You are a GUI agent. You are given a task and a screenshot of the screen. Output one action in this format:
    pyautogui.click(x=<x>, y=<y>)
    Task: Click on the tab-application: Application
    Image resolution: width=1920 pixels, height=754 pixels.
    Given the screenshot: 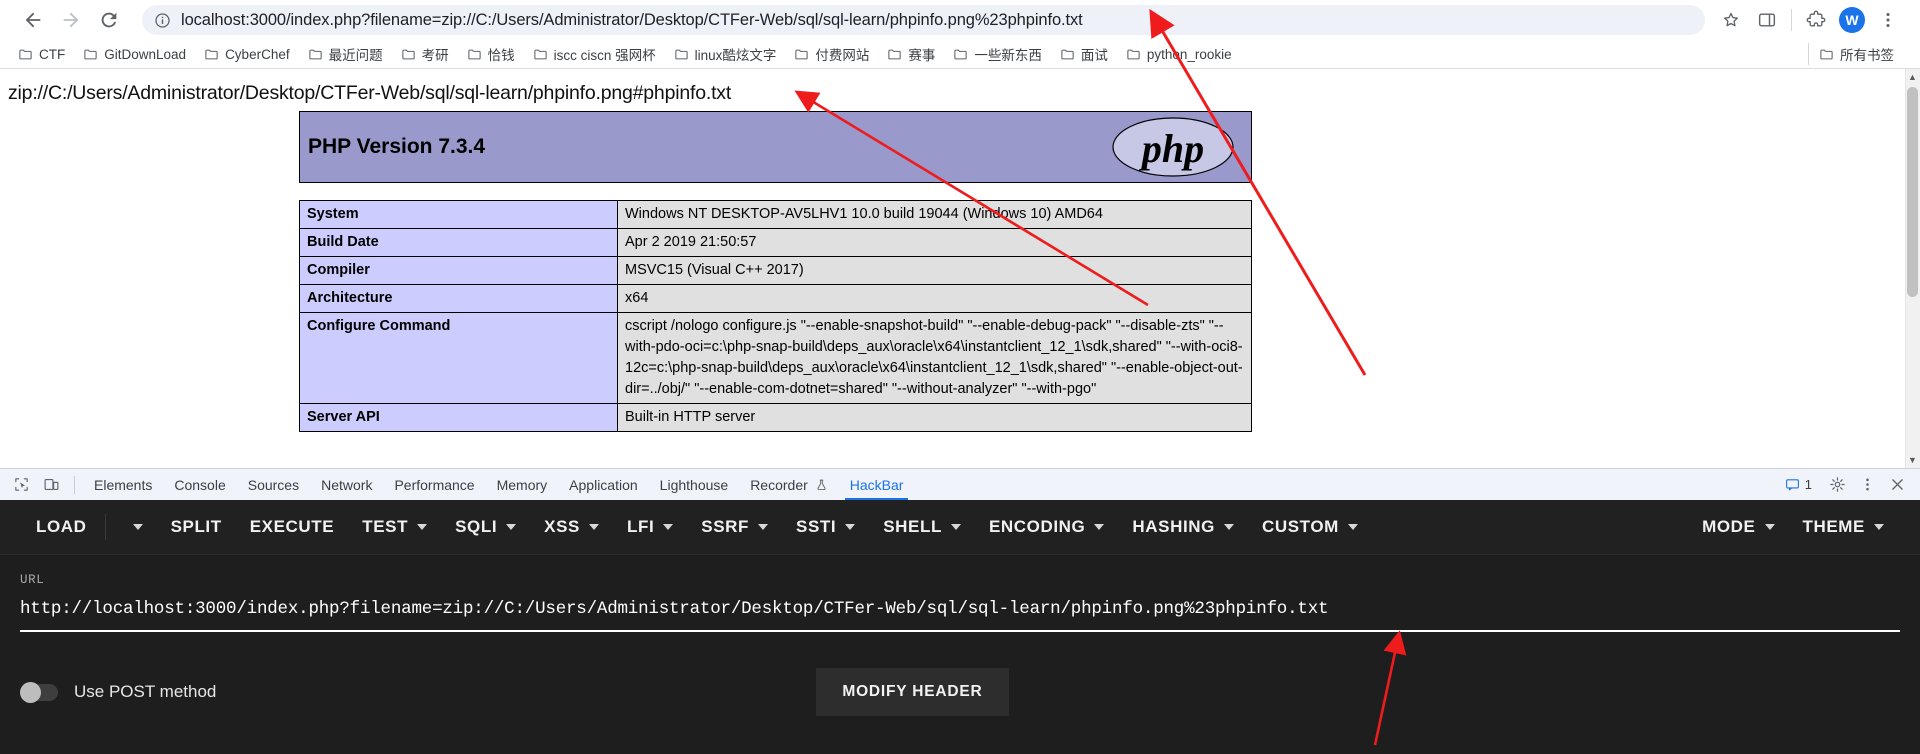 What is the action you would take?
    pyautogui.click(x=603, y=484)
    